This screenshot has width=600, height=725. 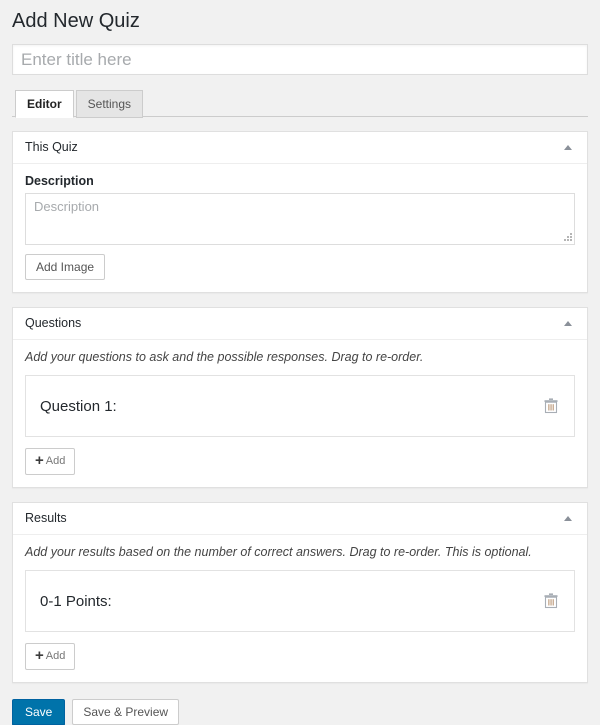 I want to click on panel-header-this-quiz: This Quiz, so click(x=300, y=148).